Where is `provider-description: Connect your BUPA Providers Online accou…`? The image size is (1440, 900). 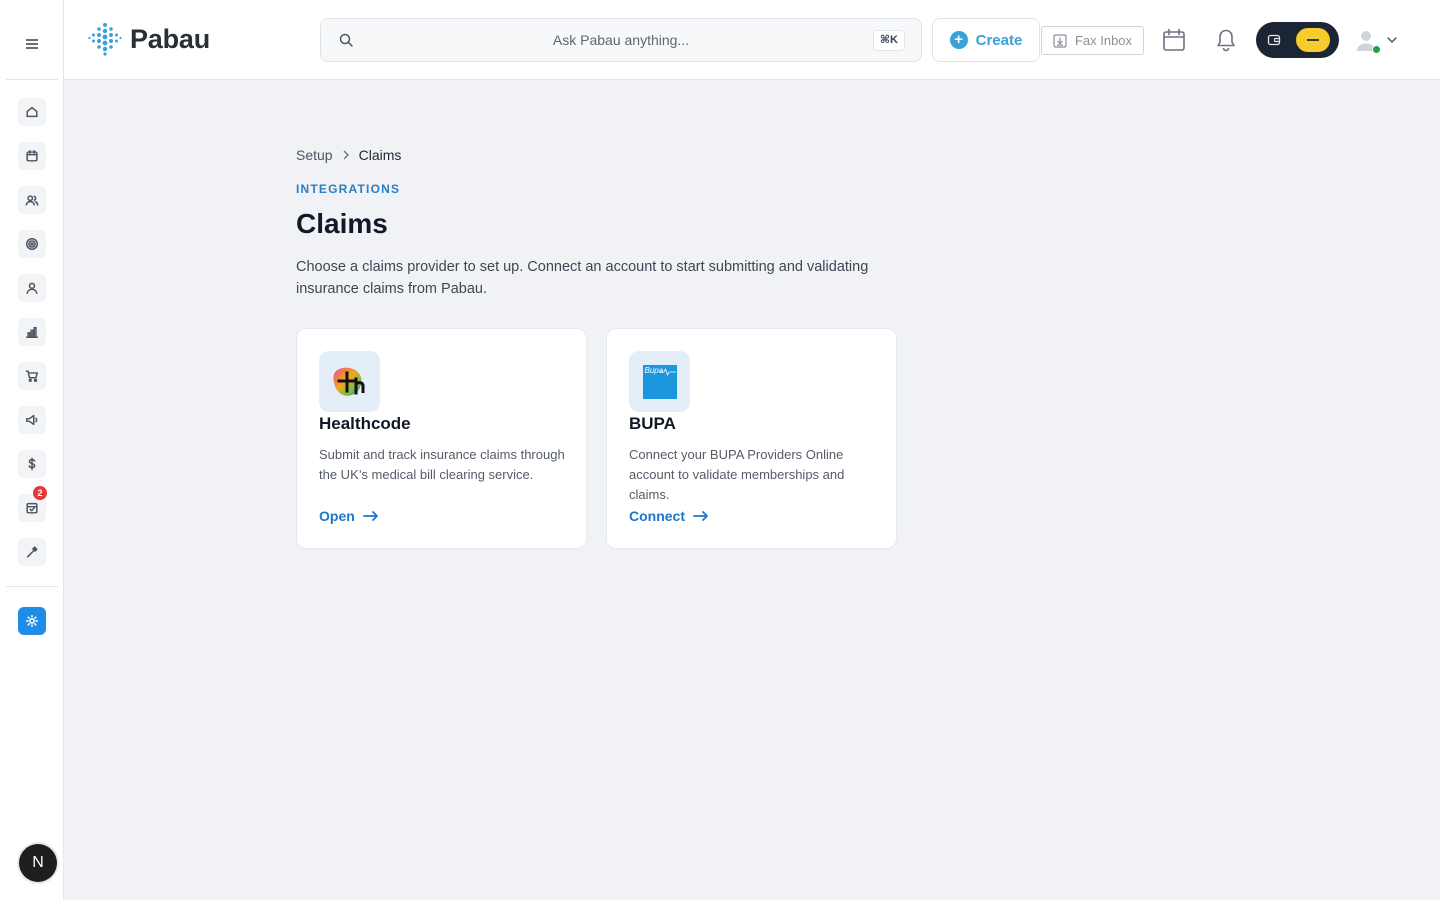 provider-description: Connect your BUPA Providers Online accou… is located at coordinates (737, 474).